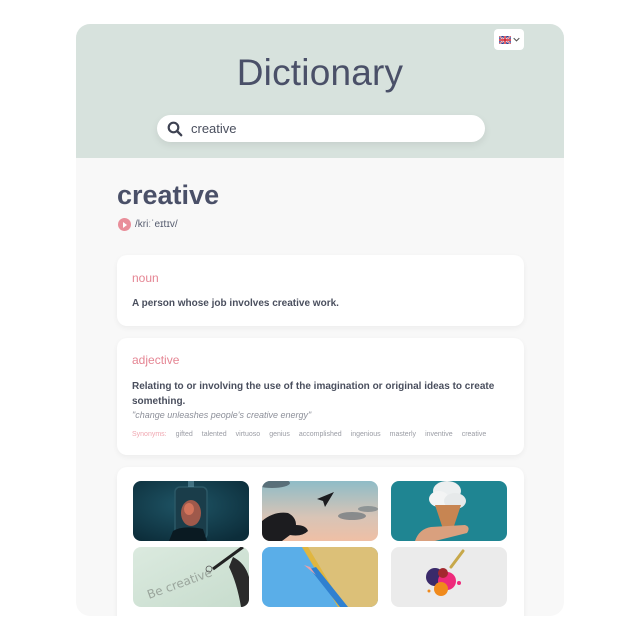  What do you see at coordinates (248, 434) in the screenshot?
I see `synonym: virtuoso` at bounding box center [248, 434].